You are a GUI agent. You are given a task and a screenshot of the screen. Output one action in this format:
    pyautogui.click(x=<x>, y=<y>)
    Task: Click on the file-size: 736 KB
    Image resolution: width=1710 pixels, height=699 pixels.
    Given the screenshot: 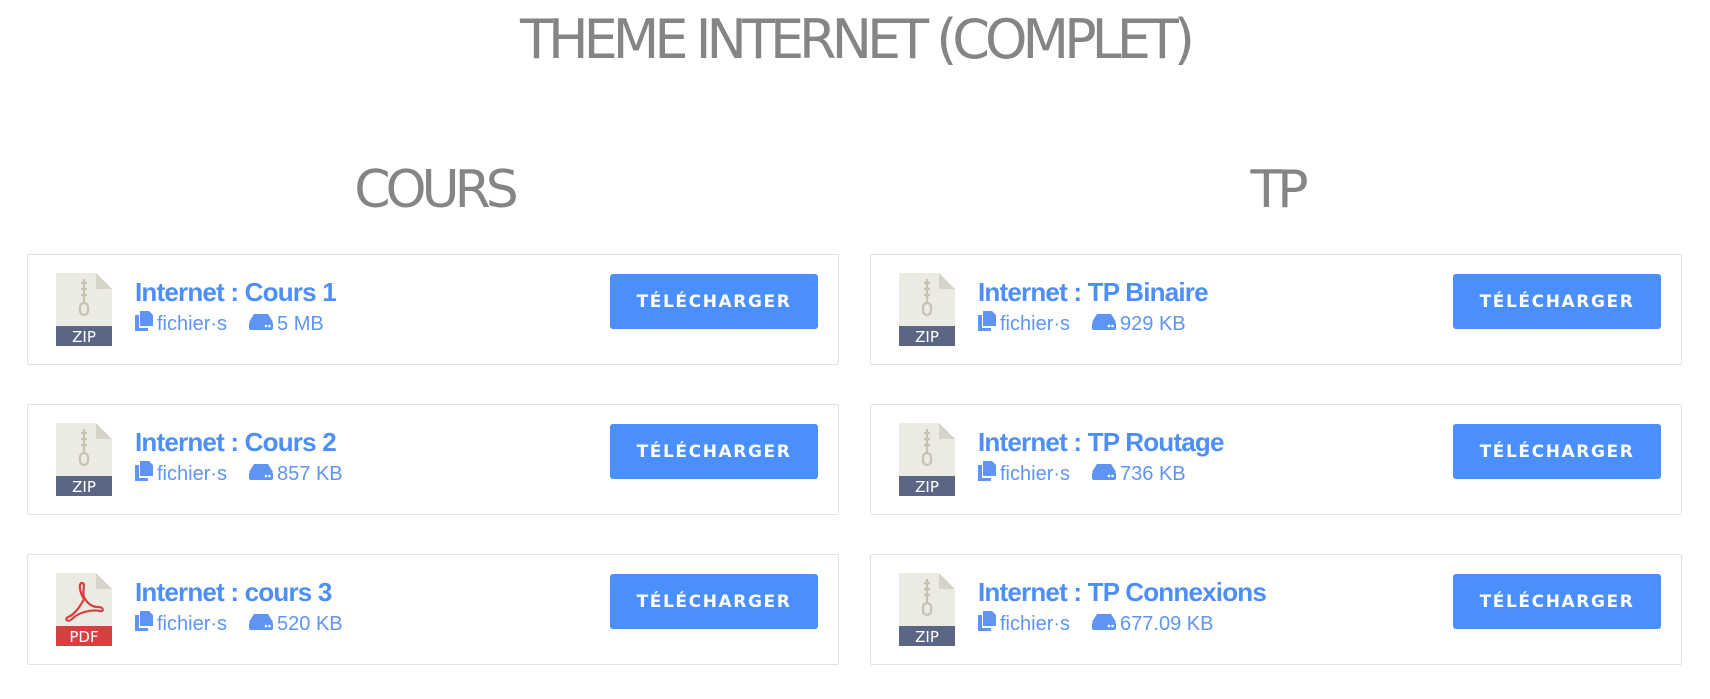 What is the action you would take?
    pyautogui.click(x=1153, y=473)
    